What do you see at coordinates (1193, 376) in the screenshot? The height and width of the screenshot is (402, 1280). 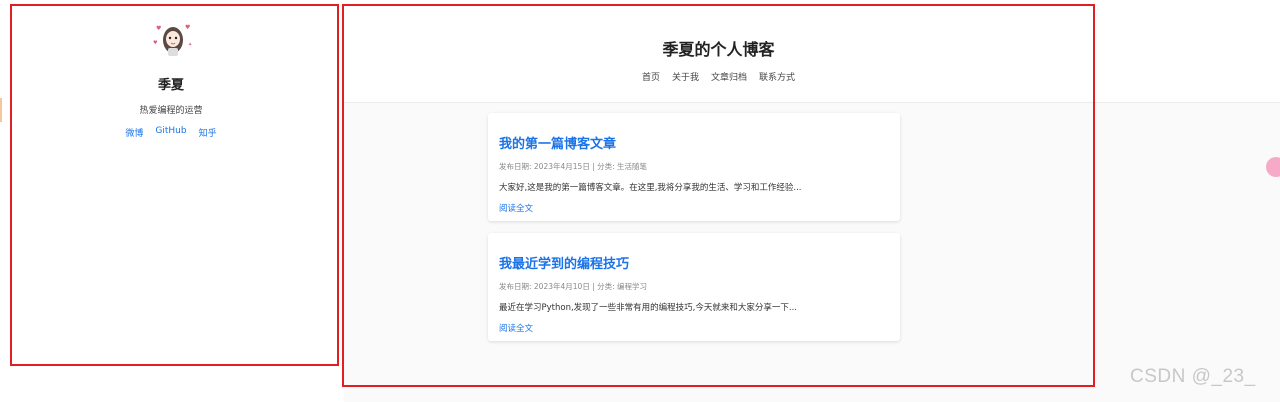 I see `watermark: CSDN @_23_` at bounding box center [1193, 376].